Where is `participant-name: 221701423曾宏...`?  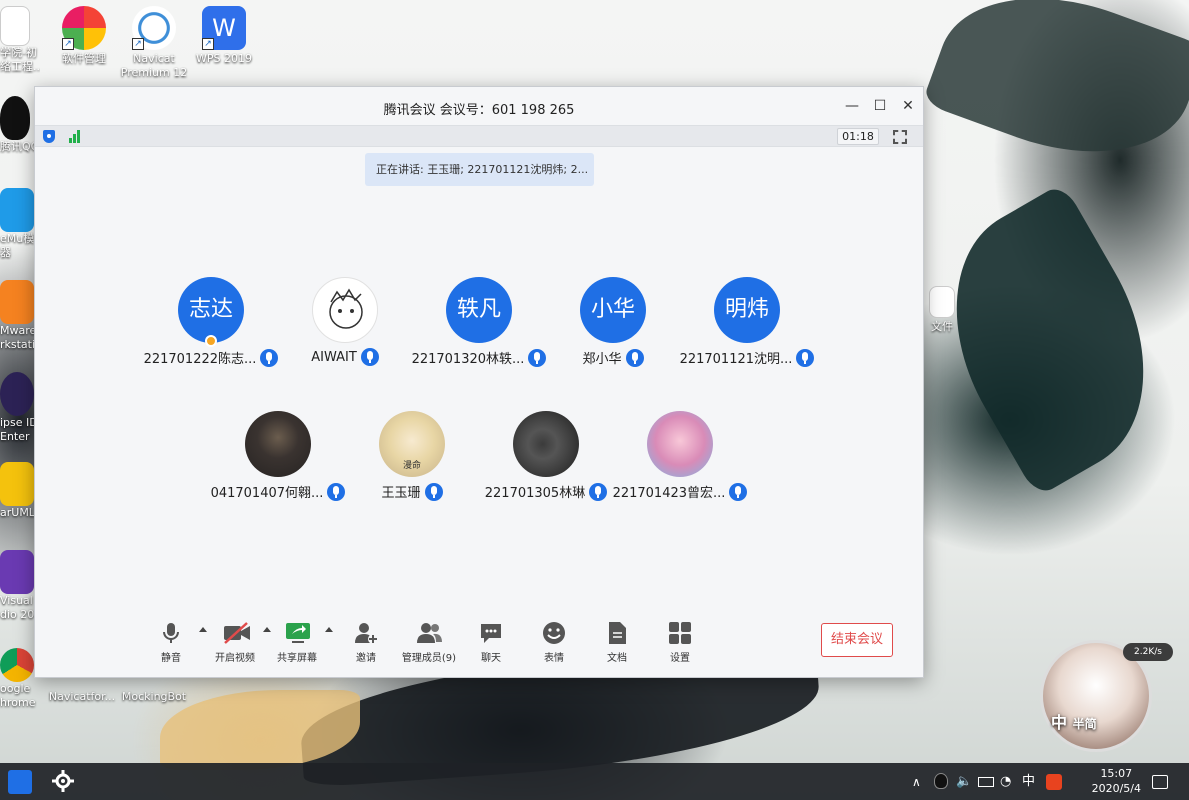
participant-name: 221701423曾宏... is located at coordinates (669, 493).